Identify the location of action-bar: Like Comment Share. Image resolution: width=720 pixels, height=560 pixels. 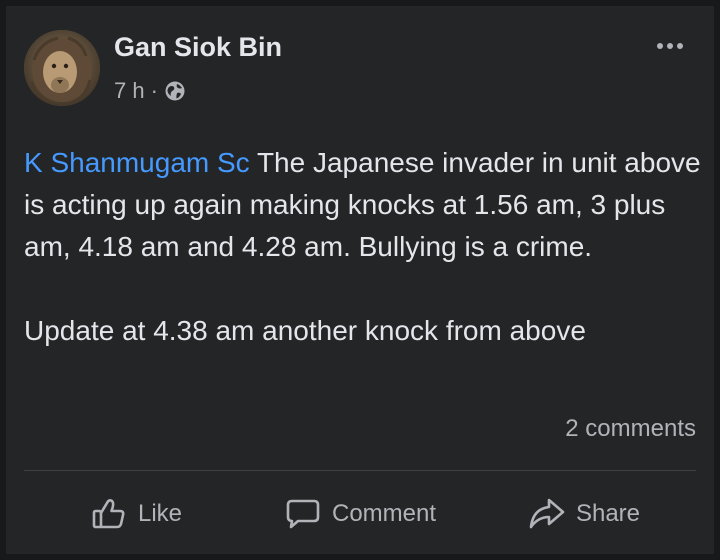
(360, 514).